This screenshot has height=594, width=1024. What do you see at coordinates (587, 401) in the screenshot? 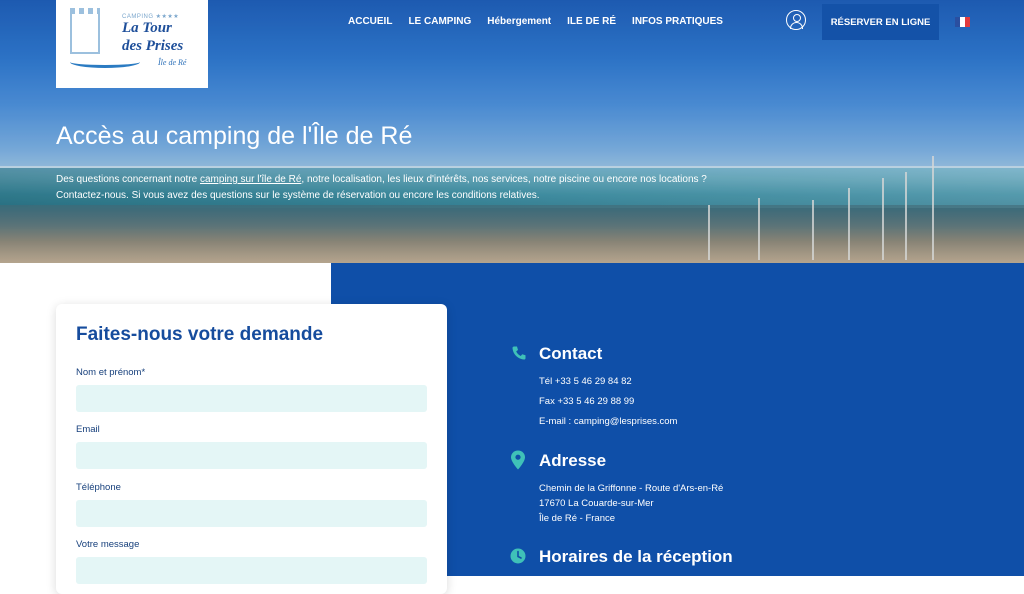
I see `contact-fax: Fax +33 5 46 29 88 99` at bounding box center [587, 401].